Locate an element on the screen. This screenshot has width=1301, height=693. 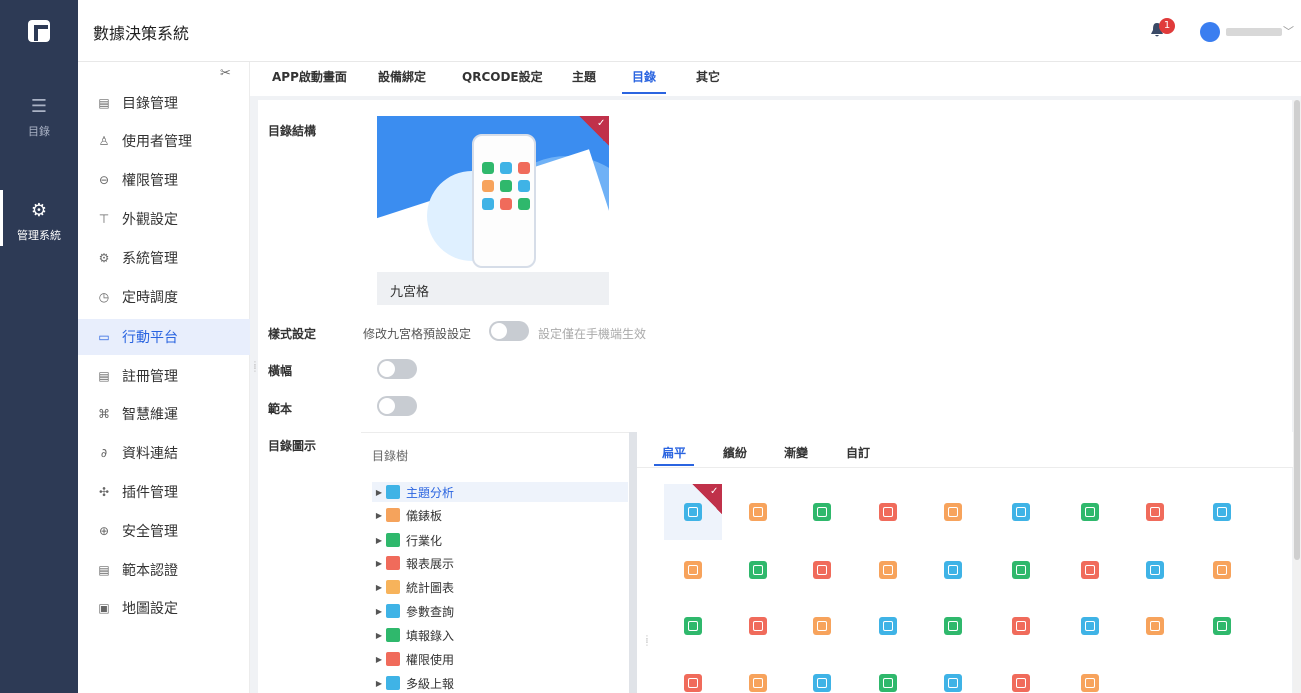
sidebar-item-scheduling: ◷ 定時調度 is located at coordinates (164, 297).